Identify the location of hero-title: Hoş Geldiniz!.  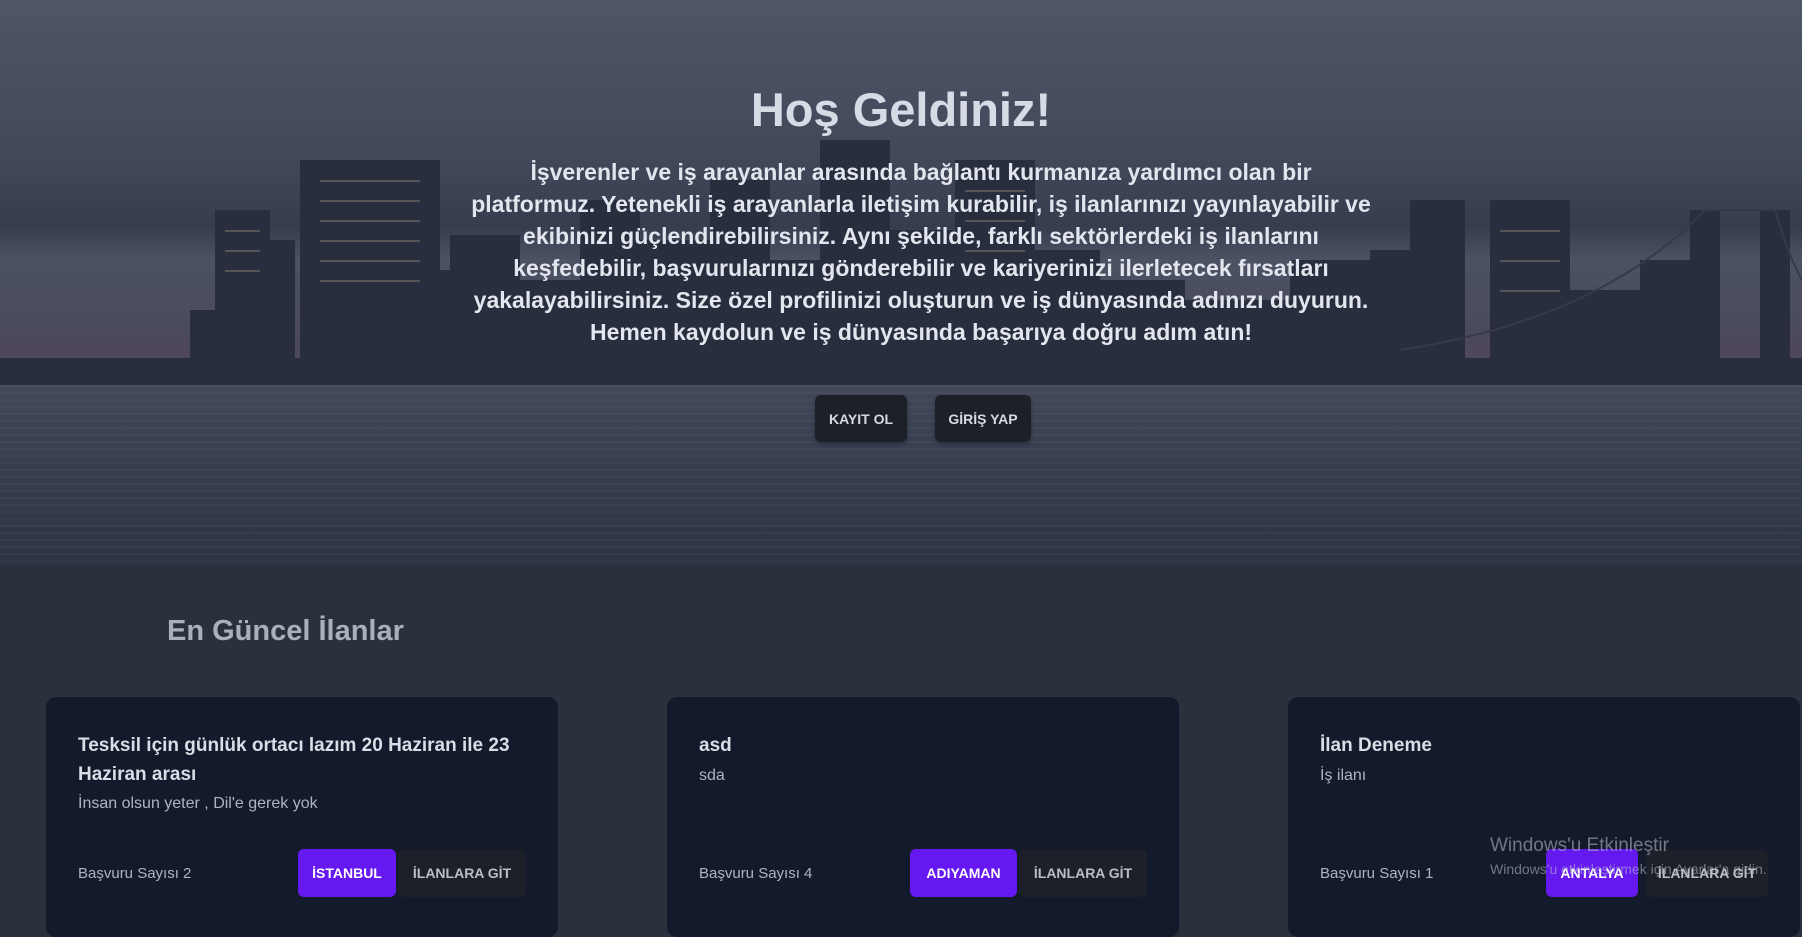
(901, 109).